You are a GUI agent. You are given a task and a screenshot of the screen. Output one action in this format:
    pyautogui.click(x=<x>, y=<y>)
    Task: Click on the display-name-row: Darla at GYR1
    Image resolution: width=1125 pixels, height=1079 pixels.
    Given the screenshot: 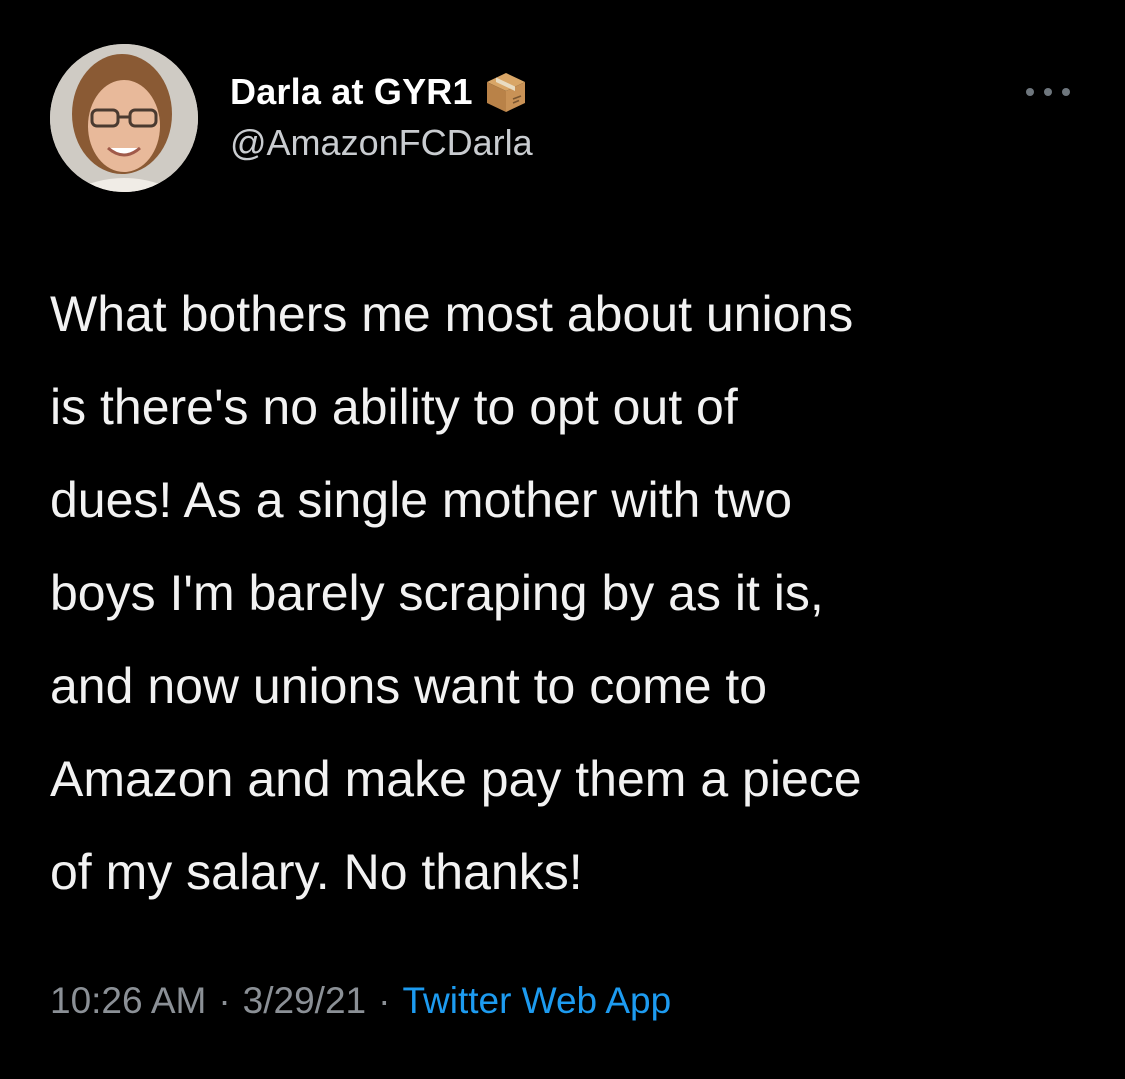 What is the action you would take?
    pyautogui.click(x=381, y=92)
    